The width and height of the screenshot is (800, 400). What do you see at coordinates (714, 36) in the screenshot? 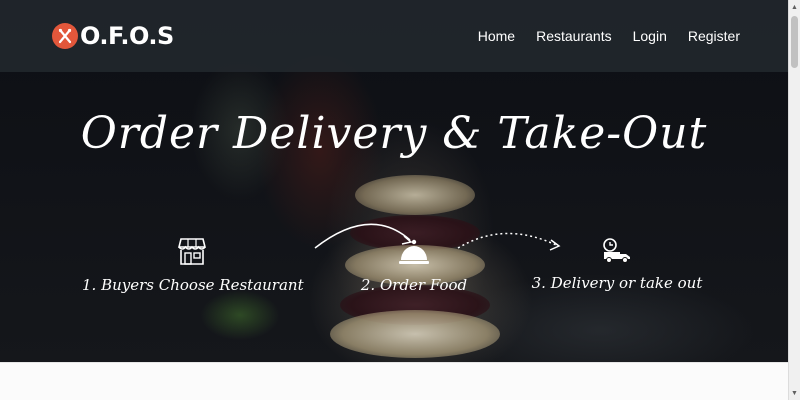
I see `nav-link-register: Register` at bounding box center [714, 36].